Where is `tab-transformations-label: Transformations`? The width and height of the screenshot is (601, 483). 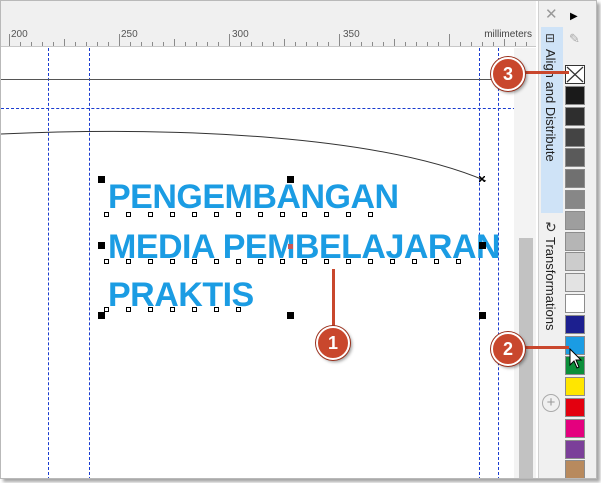 tab-transformations-label: Transformations is located at coordinates (550, 283).